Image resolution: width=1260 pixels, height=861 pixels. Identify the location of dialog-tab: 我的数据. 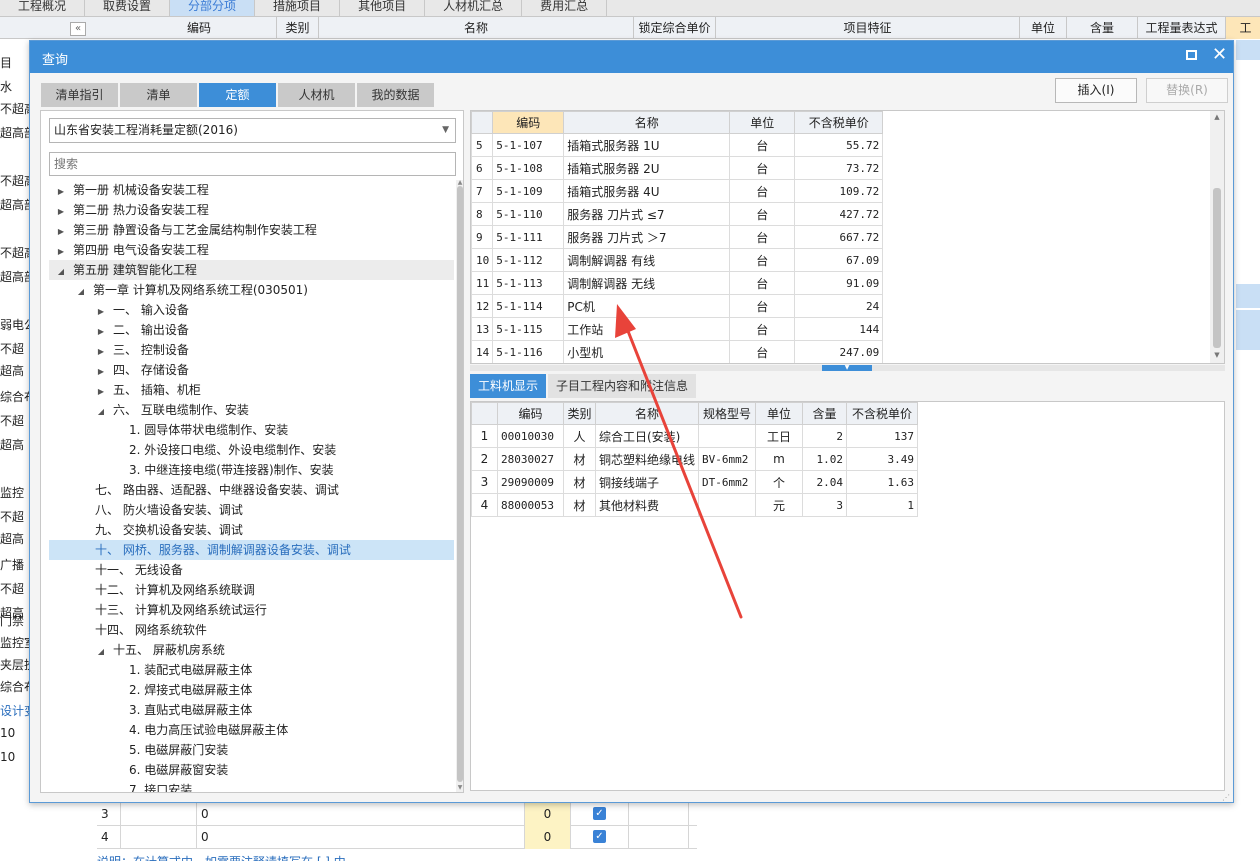
(395, 95).